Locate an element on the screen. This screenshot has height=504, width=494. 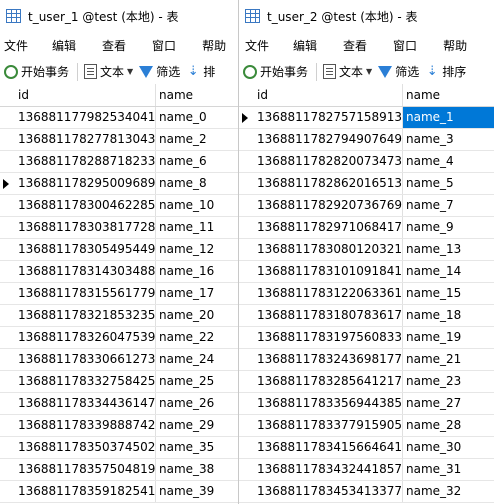
cell-id: 1368811783356944385 is located at coordinates (327, 403).